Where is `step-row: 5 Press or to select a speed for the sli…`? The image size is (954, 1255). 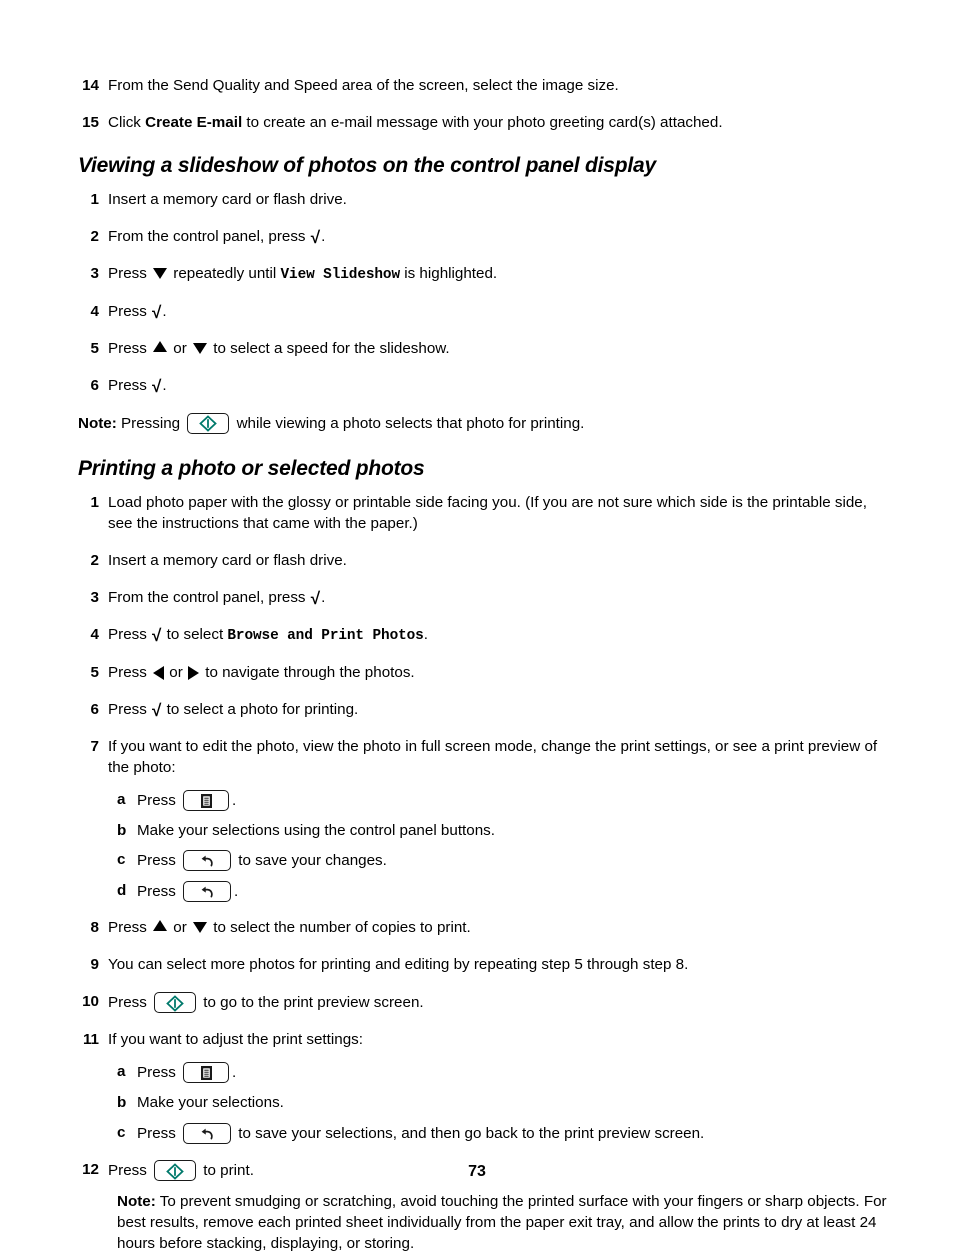
step-row: 5 Press or to select a speed for the sli… is located at coordinates (485, 349).